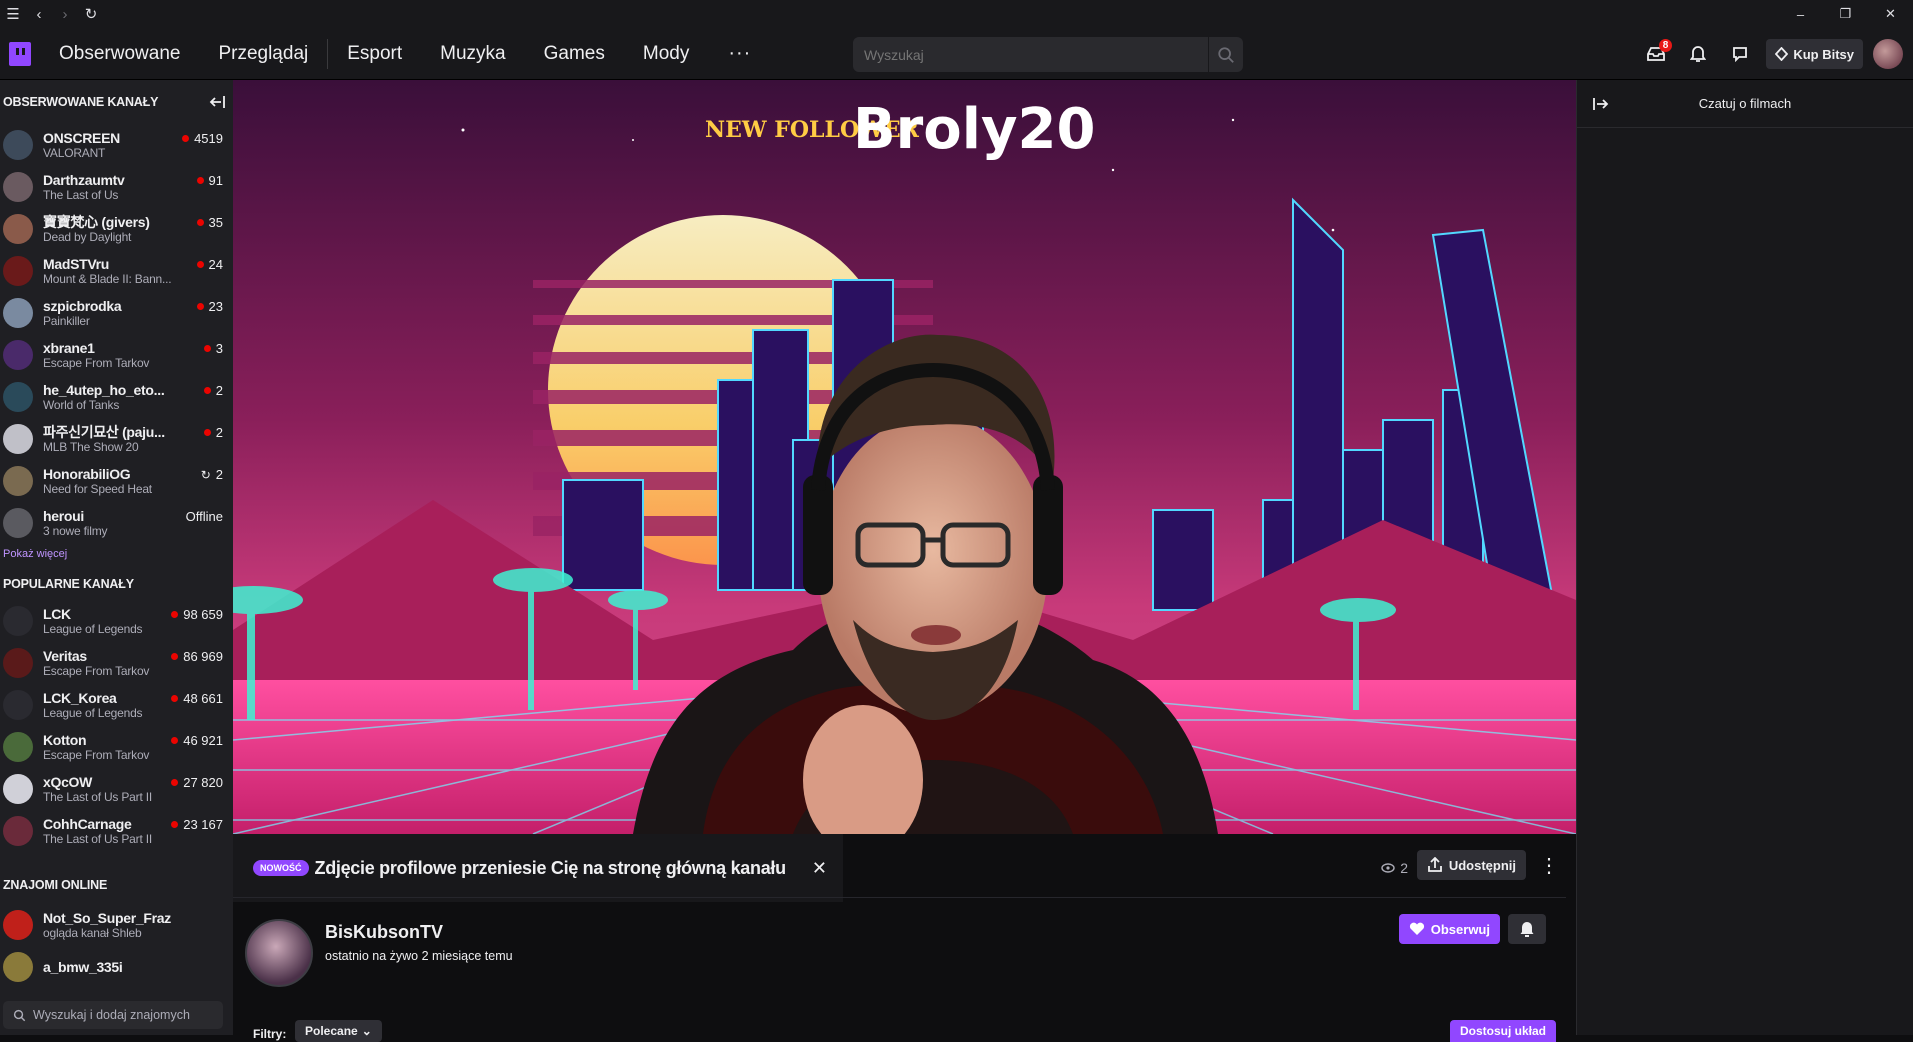 This screenshot has width=1913, height=1042. What do you see at coordinates (1814, 54) in the screenshot?
I see `get-bits-button: Kup Bitsy` at bounding box center [1814, 54].